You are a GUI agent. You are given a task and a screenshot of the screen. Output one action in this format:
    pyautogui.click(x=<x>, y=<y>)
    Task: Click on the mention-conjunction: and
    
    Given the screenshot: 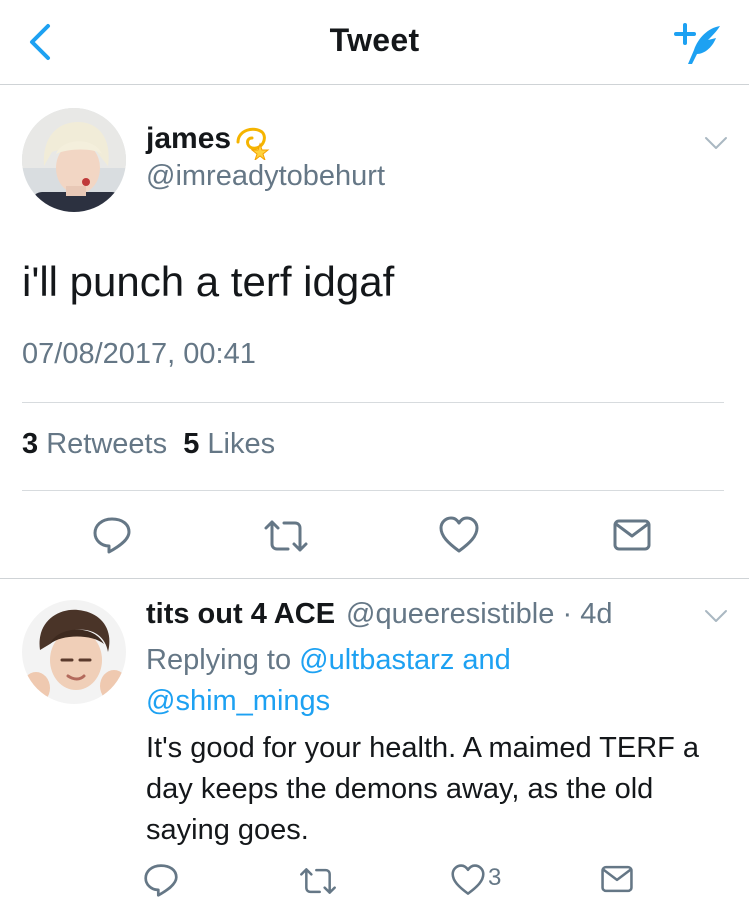 What is the action you would take?
    pyautogui.click(x=486, y=660)
    